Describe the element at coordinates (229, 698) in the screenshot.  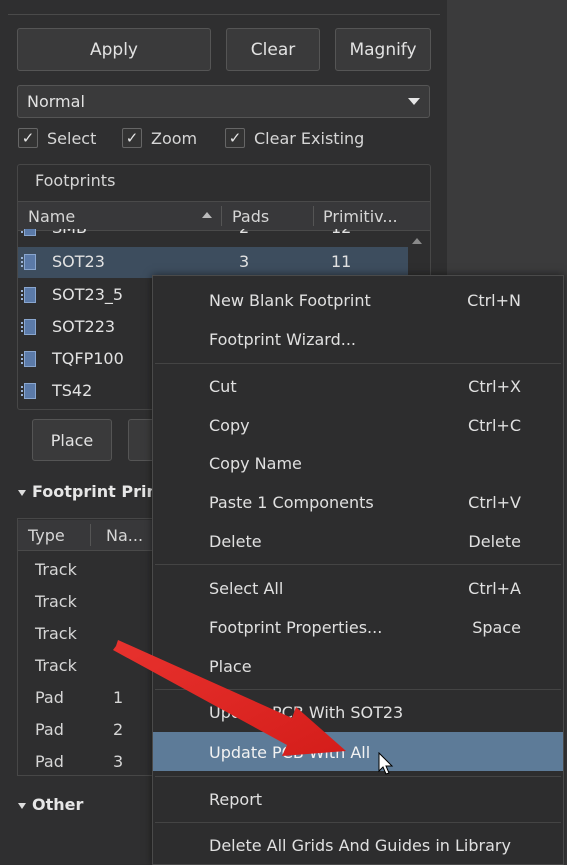
I see `annotation-arrow-icon` at that location.